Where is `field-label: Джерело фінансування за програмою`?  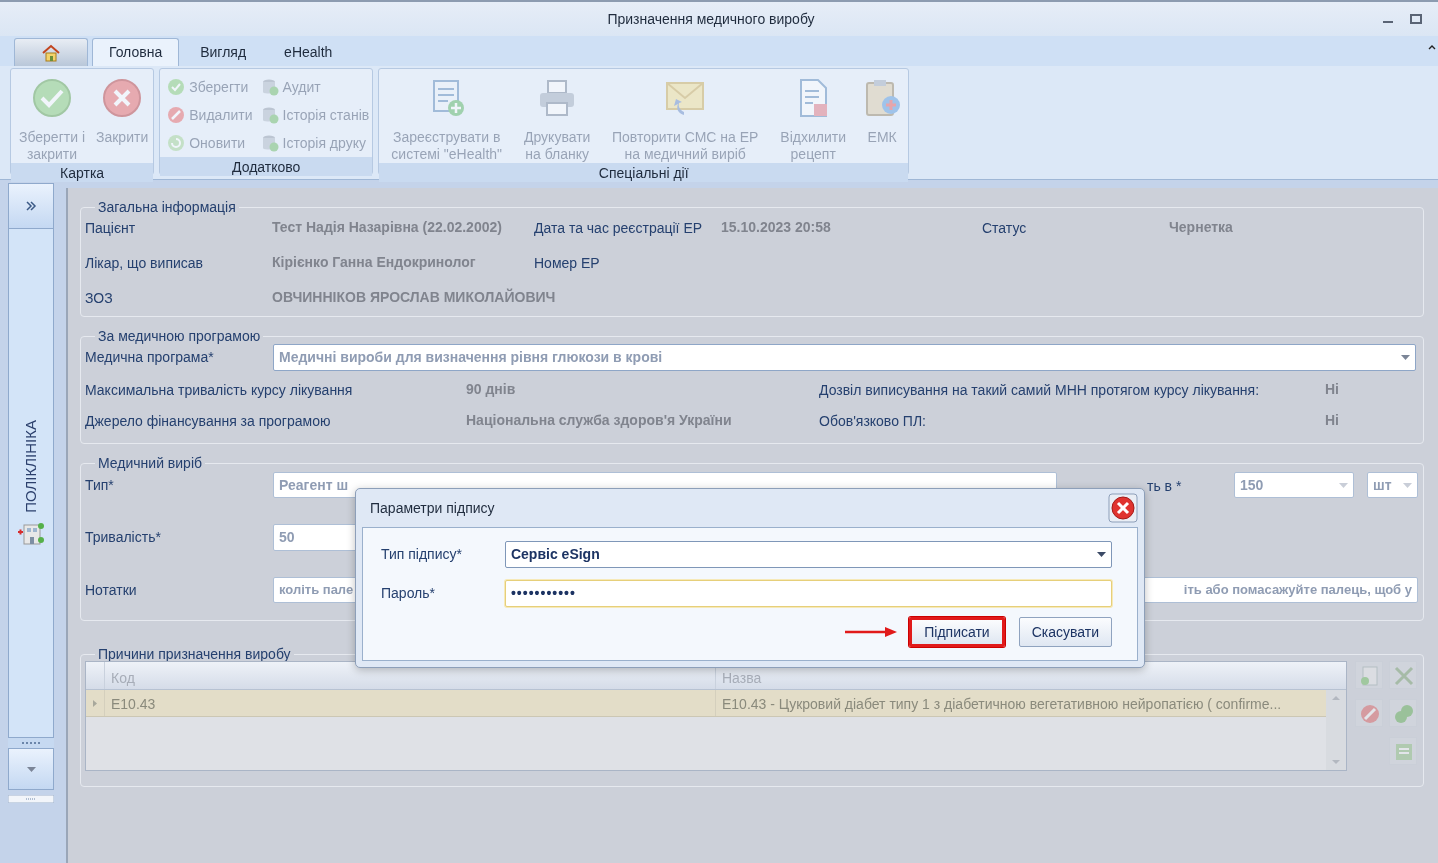
field-label: Джерело фінансування за програмою is located at coordinates (208, 421).